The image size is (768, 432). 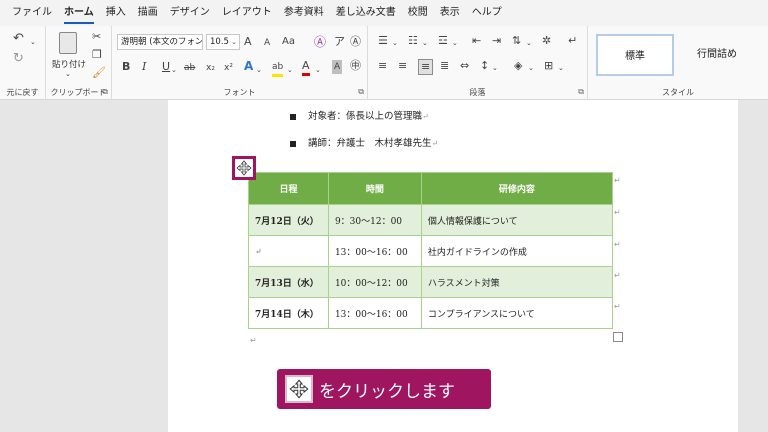 I want to click on font-name-value: 游明朝 (本文のフォン, so click(x=162, y=42).